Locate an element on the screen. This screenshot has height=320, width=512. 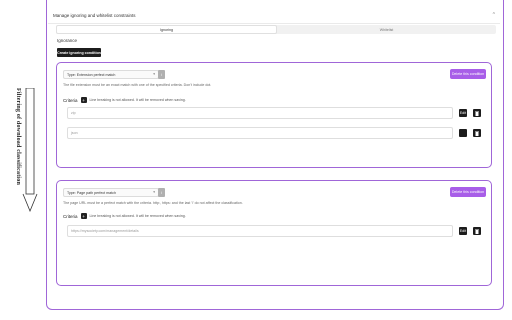
condition-type-value: Type: Page path perfect match is located at coordinates (91, 192).